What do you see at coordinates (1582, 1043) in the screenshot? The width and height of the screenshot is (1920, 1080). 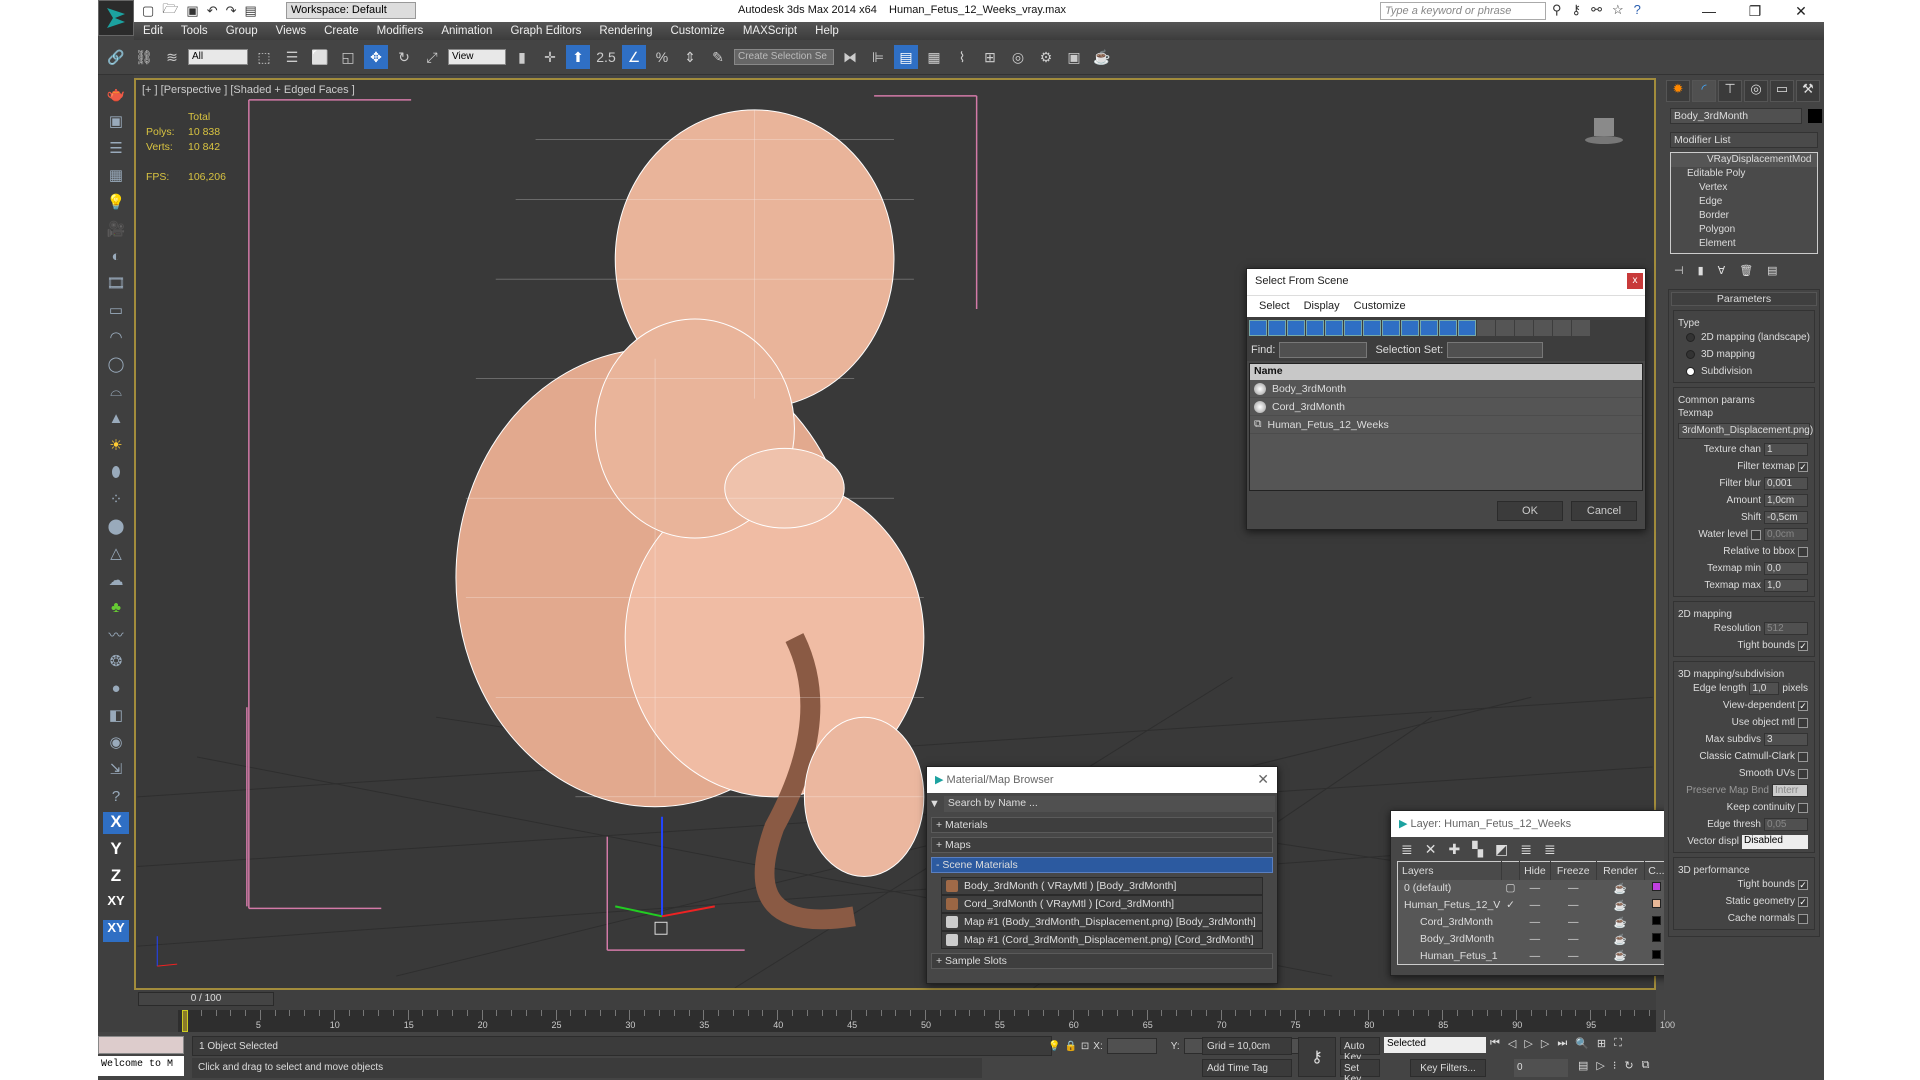 I see `zoom-icon: 🔍` at bounding box center [1582, 1043].